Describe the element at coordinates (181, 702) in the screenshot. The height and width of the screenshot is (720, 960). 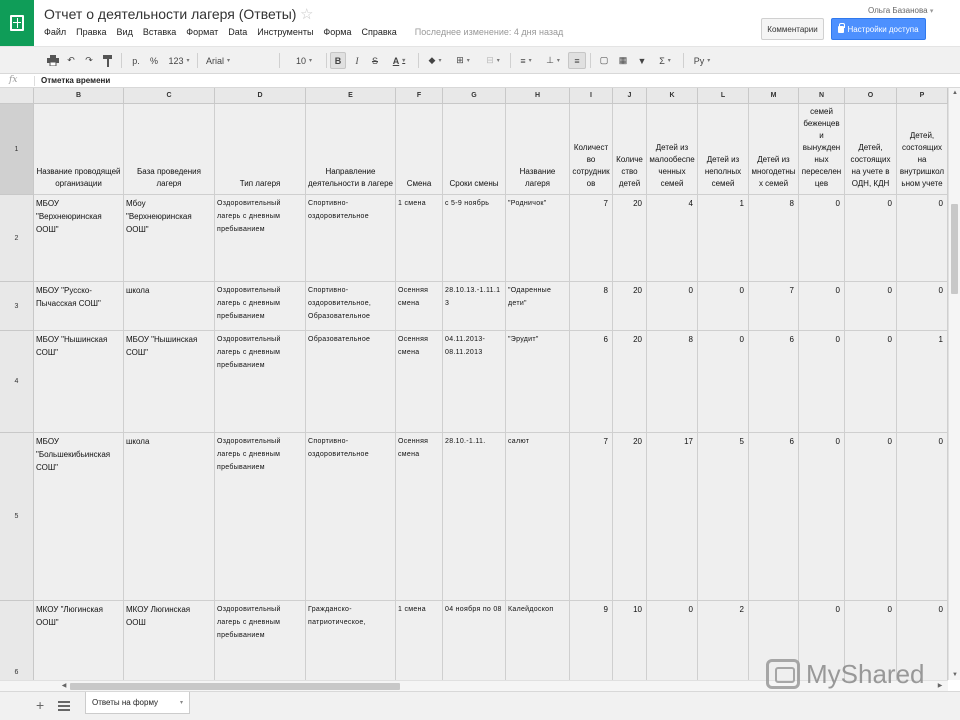
I see `caret-down-icon: ▾` at that location.